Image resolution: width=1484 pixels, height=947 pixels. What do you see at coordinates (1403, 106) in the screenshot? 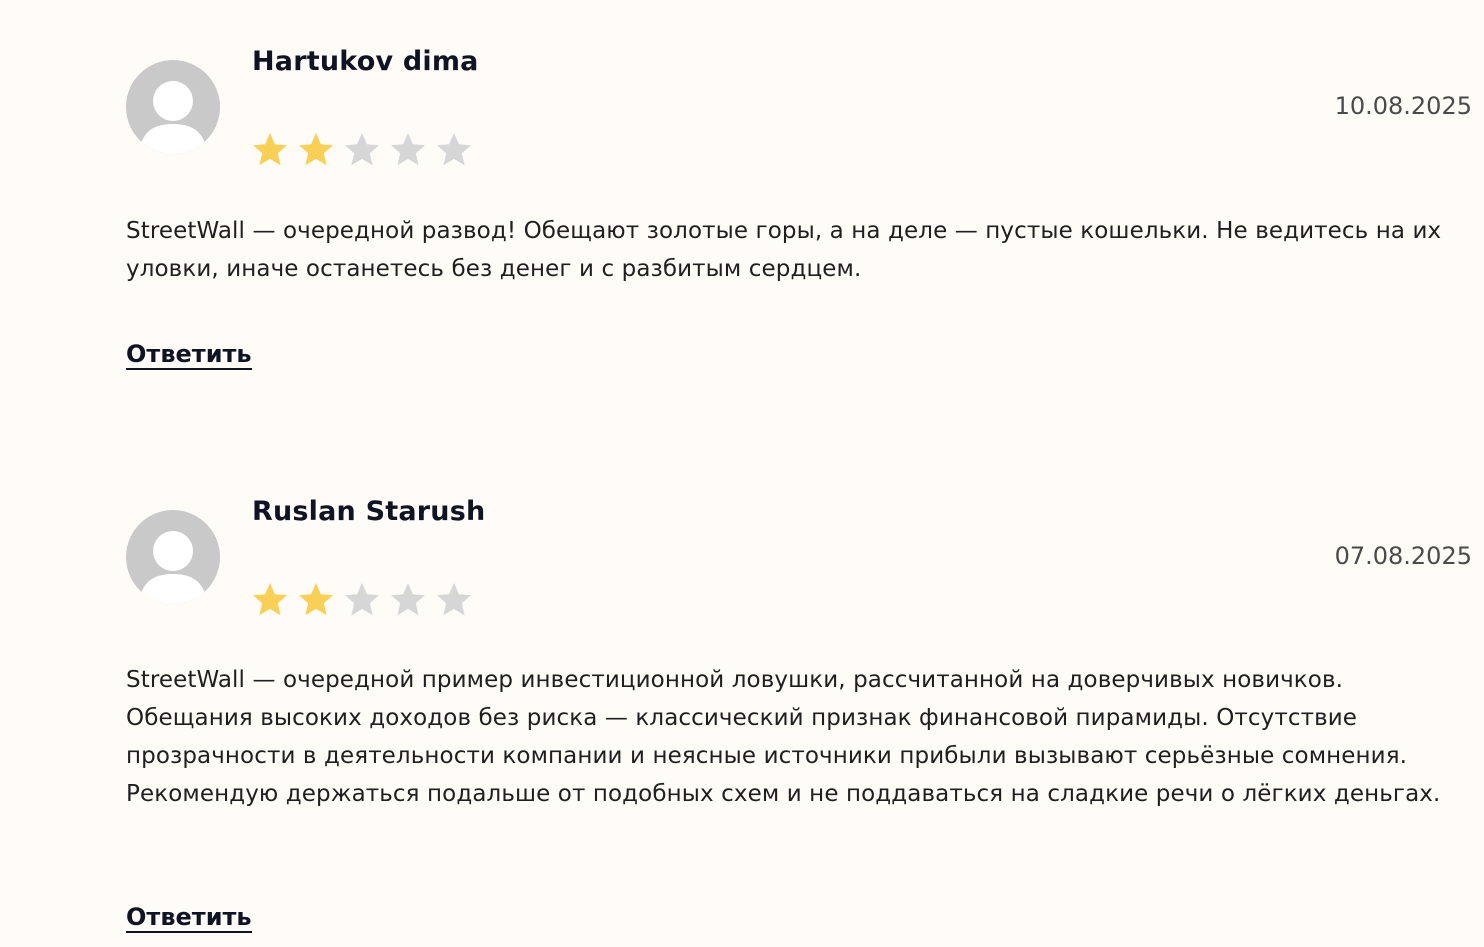
I see `review-date: 10.08.2025` at bounding box center [1403, 106].